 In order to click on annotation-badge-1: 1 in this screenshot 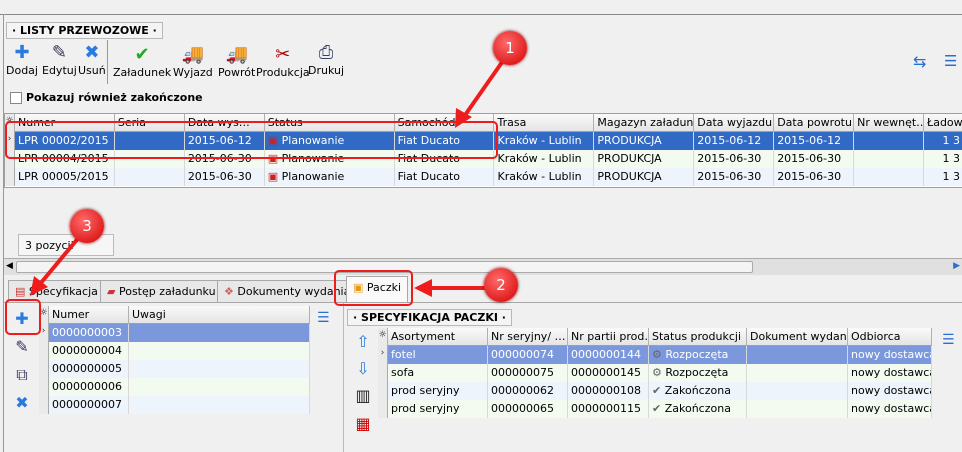, I will do `click(510, 48)`.